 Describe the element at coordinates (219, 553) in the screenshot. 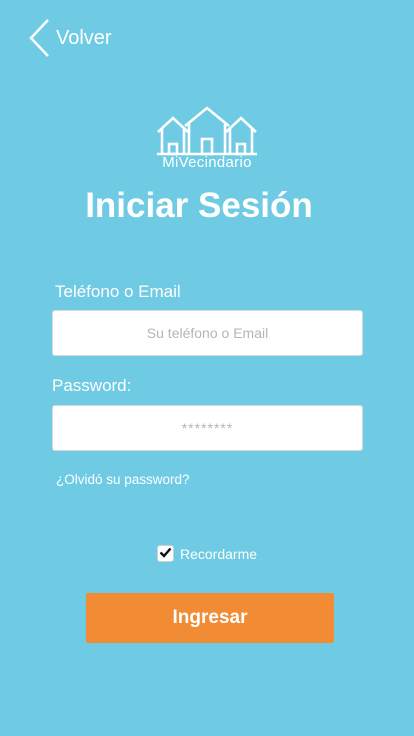

I see `remember-me-label: Recordarme` at that location.